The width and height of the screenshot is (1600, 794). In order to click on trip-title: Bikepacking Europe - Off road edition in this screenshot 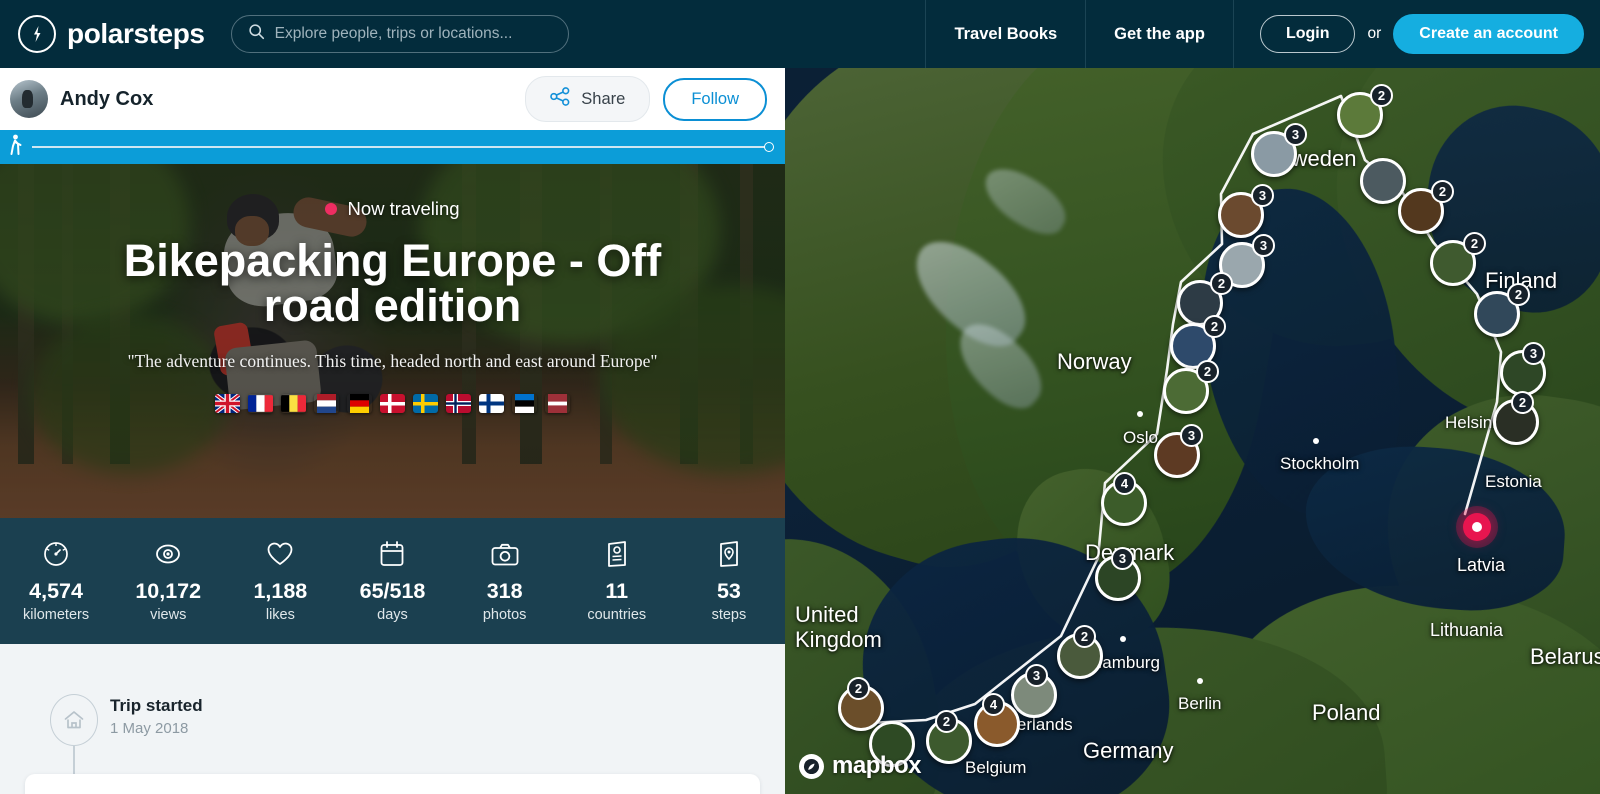, I will do `click(392, 283)`.